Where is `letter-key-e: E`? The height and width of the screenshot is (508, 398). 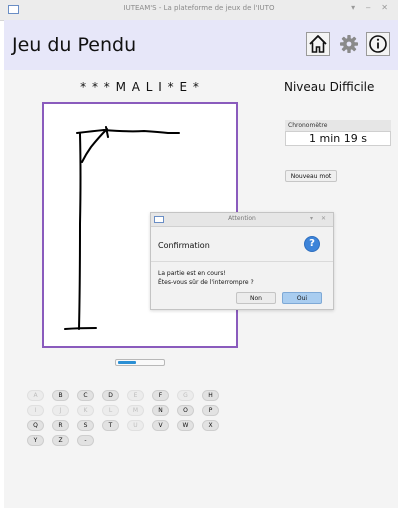
letter-key-e: E is located at coordinates (135, 395).